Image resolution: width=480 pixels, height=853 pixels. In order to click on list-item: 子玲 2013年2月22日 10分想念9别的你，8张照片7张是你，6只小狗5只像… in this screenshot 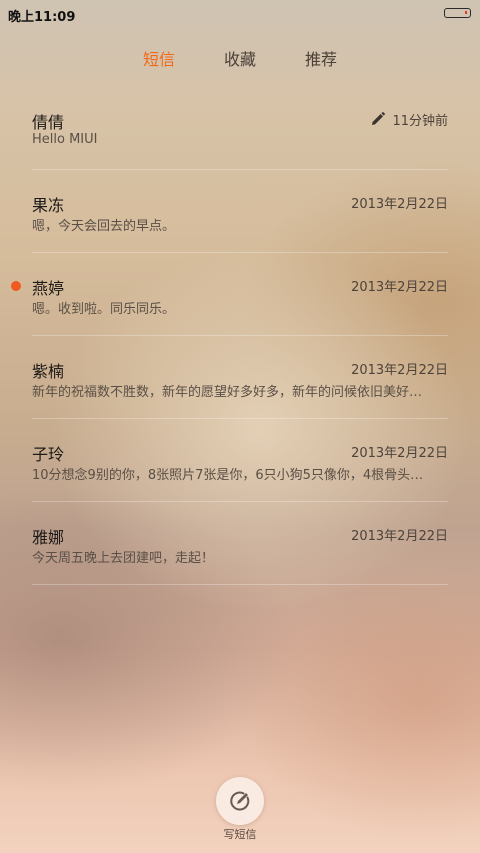, I will do `click(240, 460)`.